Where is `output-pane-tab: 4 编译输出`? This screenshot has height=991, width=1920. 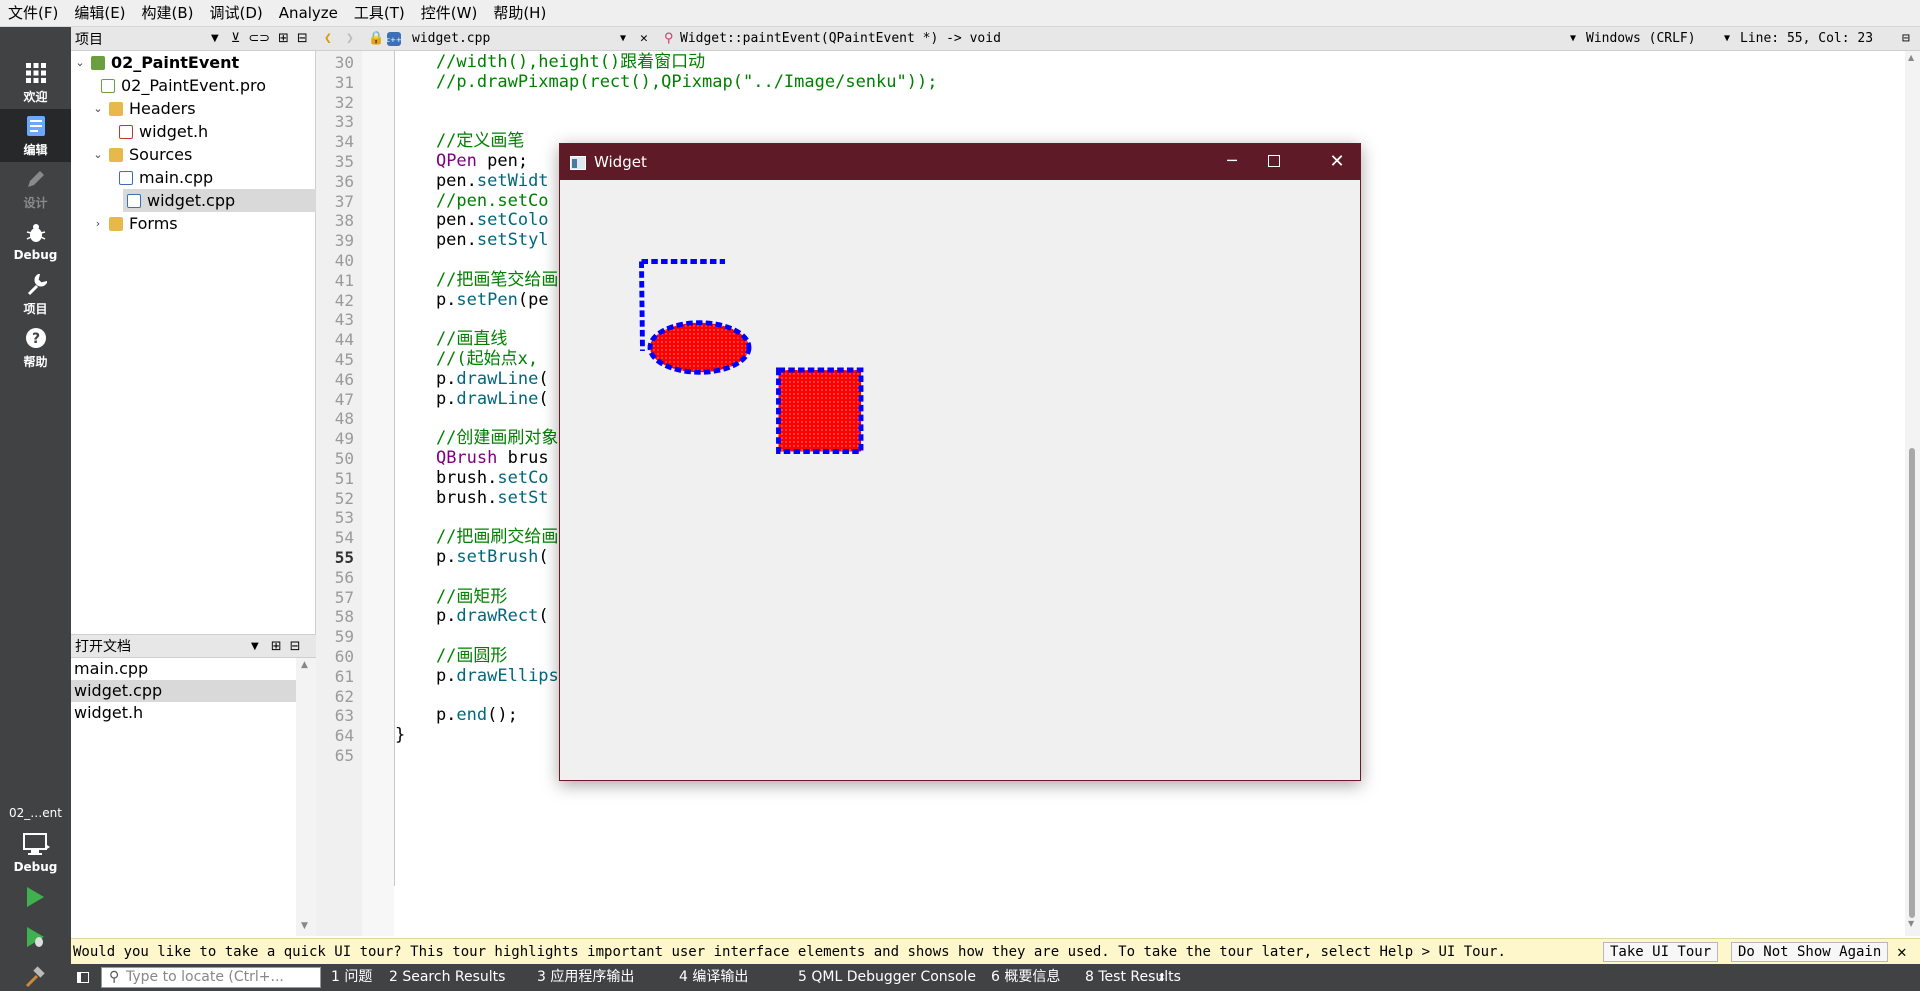
output-pane-tab: 4 编译输出 is located at coordinates (713, 977).